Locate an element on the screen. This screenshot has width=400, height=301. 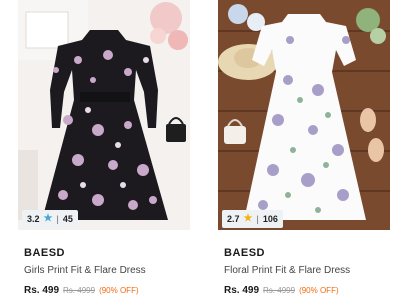
product-title: Floral Print Fit & Flare Dress is located at coordinates (287, 270).